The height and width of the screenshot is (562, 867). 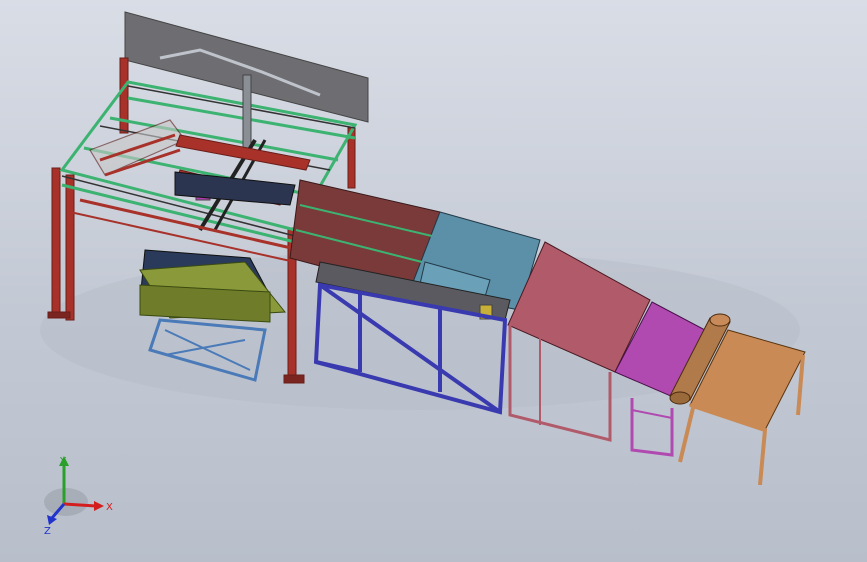 I want to click on triad-plane, so click(x=66, y=502).